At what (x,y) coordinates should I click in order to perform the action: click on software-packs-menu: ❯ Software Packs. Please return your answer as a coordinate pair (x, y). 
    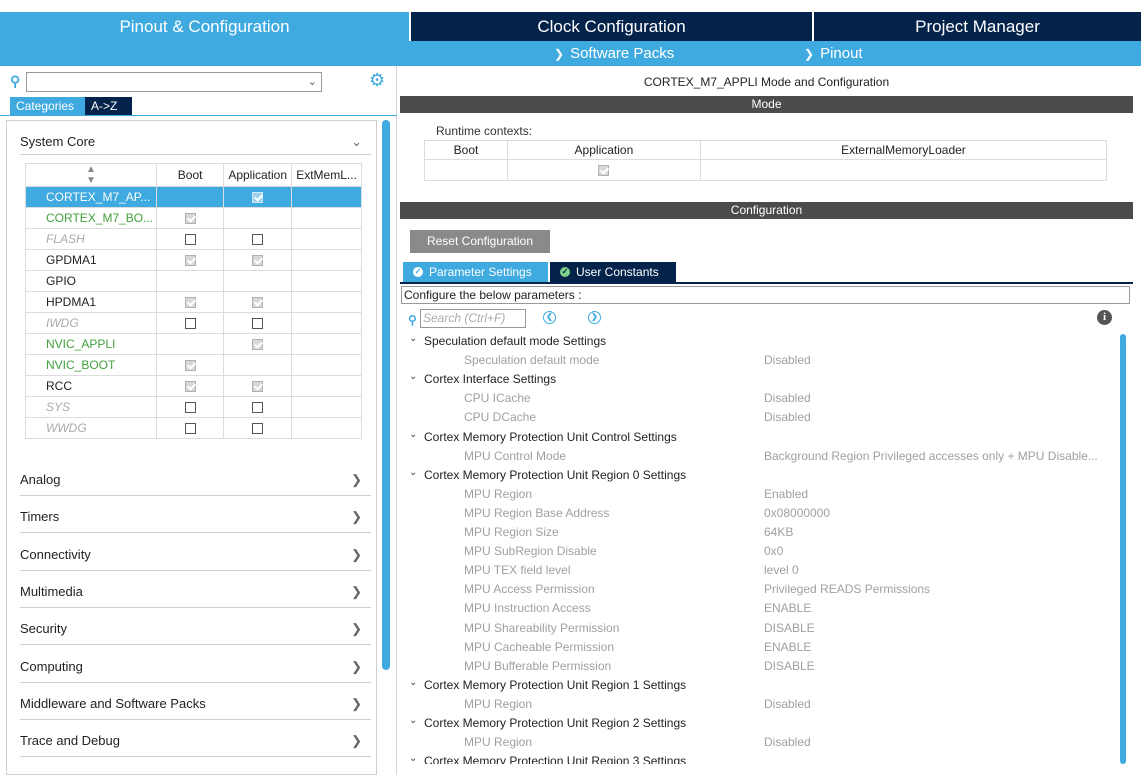
    Looking at the image, I should click on (614, 53).